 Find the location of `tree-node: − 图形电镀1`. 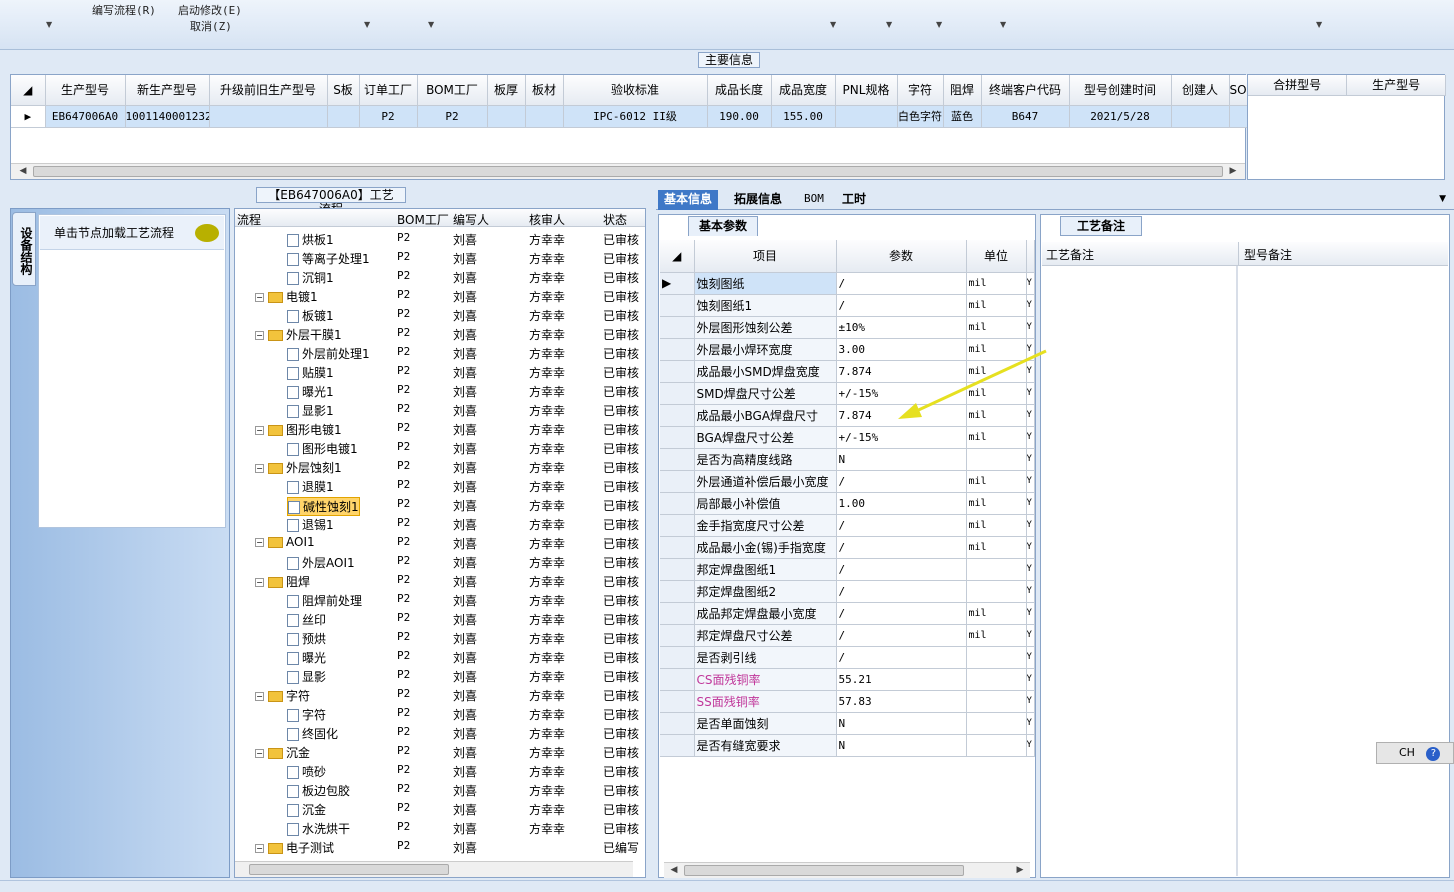

tree-node: − 图形电镀1 is located at coordinates (298, 429).